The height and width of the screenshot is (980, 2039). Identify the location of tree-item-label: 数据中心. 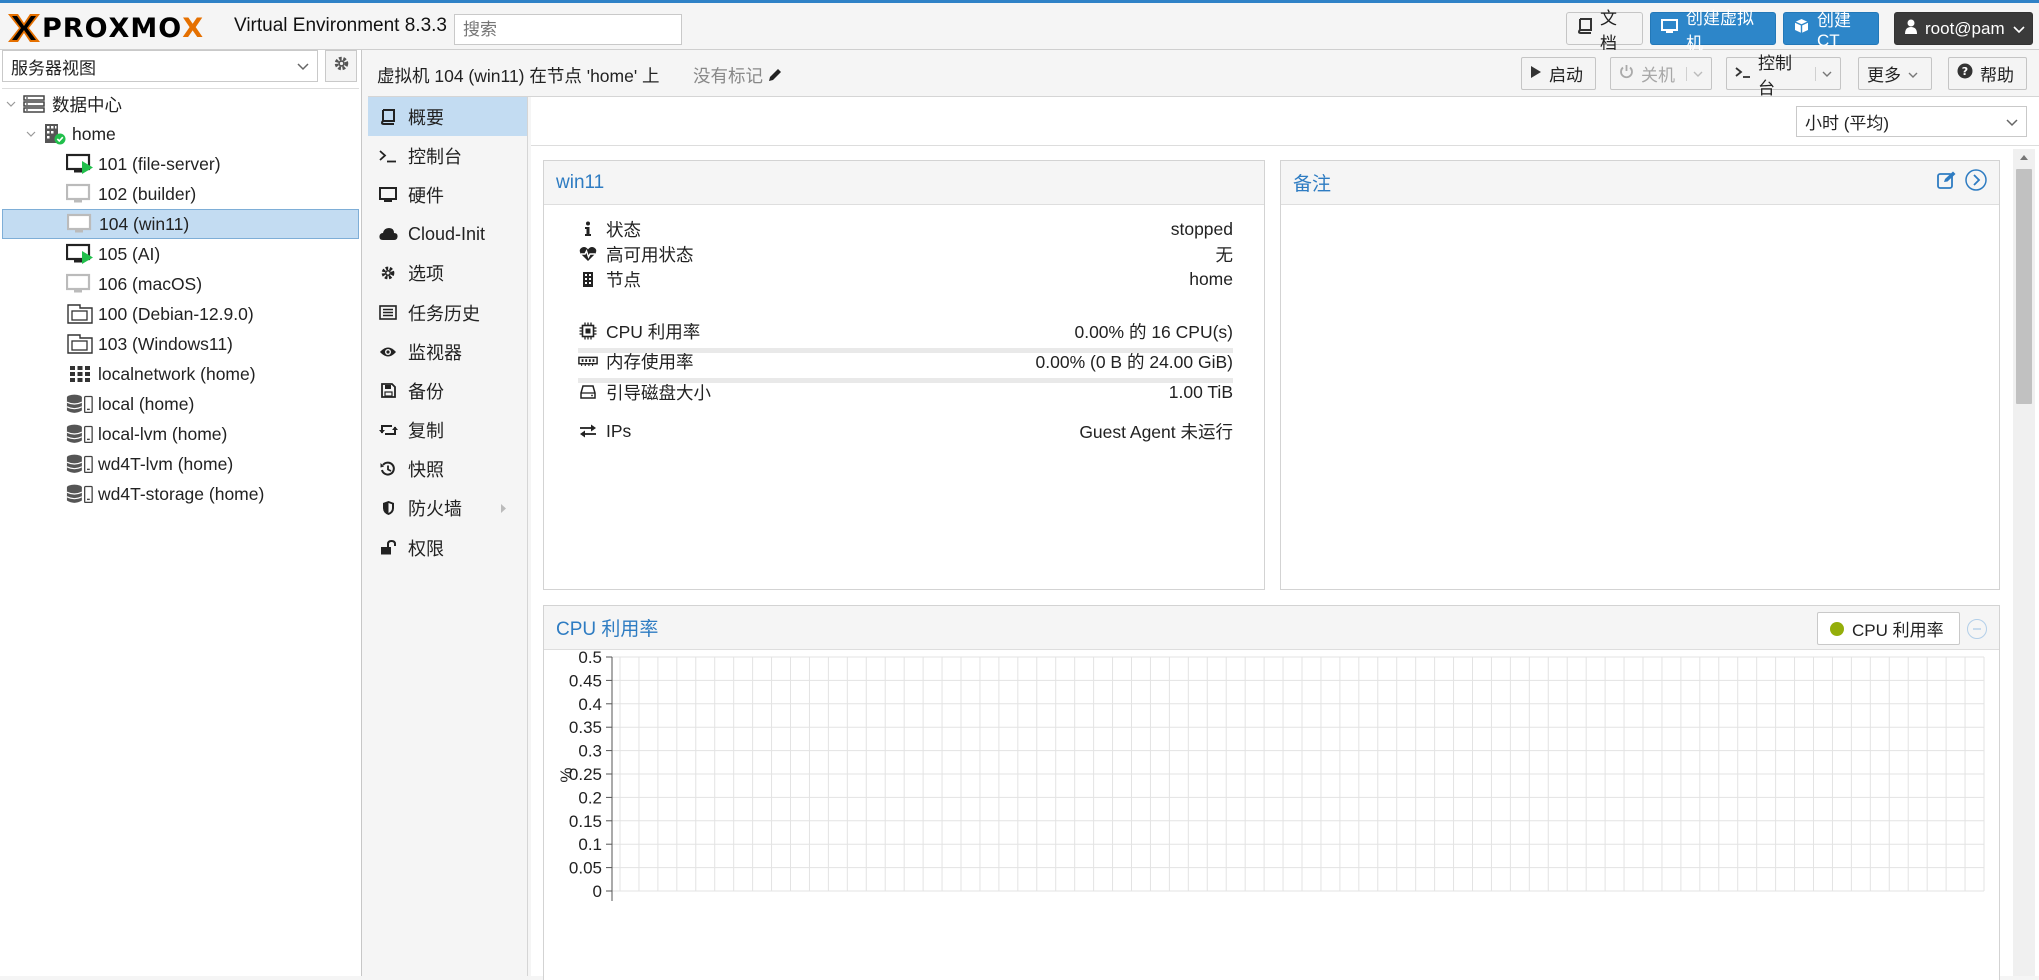
(87, 104).